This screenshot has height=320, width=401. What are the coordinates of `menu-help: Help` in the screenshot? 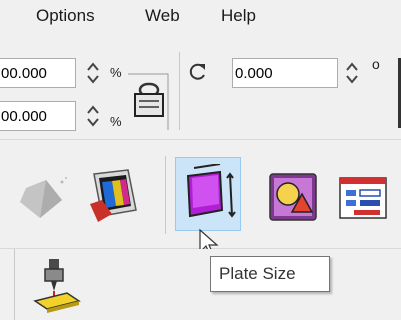 It's located at (238, 16).